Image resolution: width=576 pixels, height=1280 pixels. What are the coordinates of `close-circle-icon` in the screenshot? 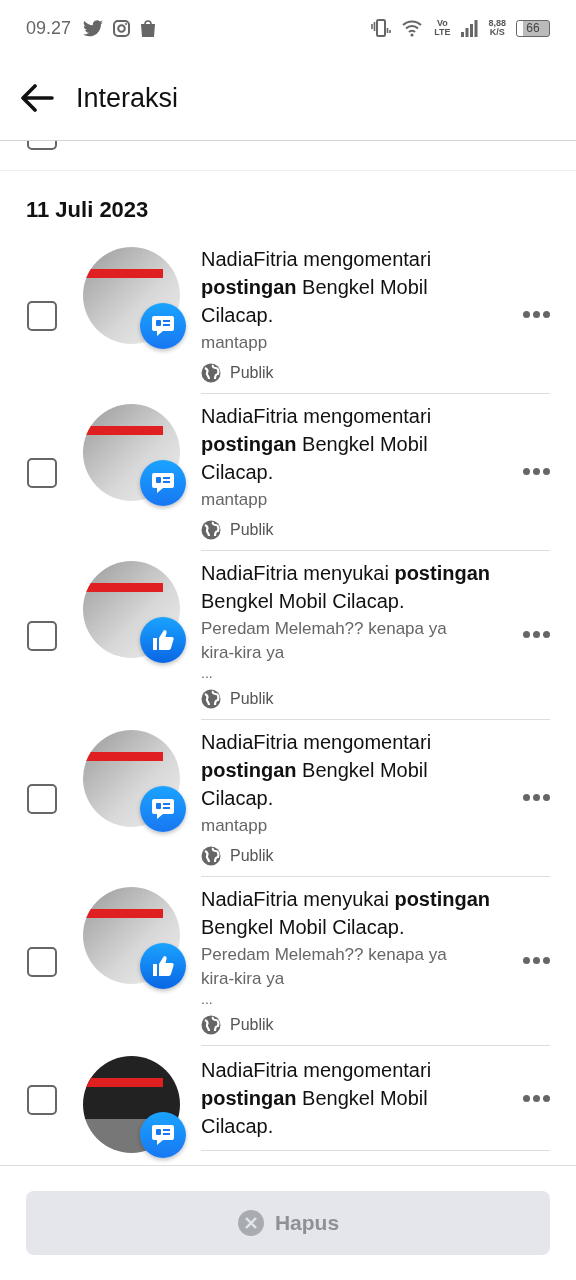 It's located at (250, 1223).